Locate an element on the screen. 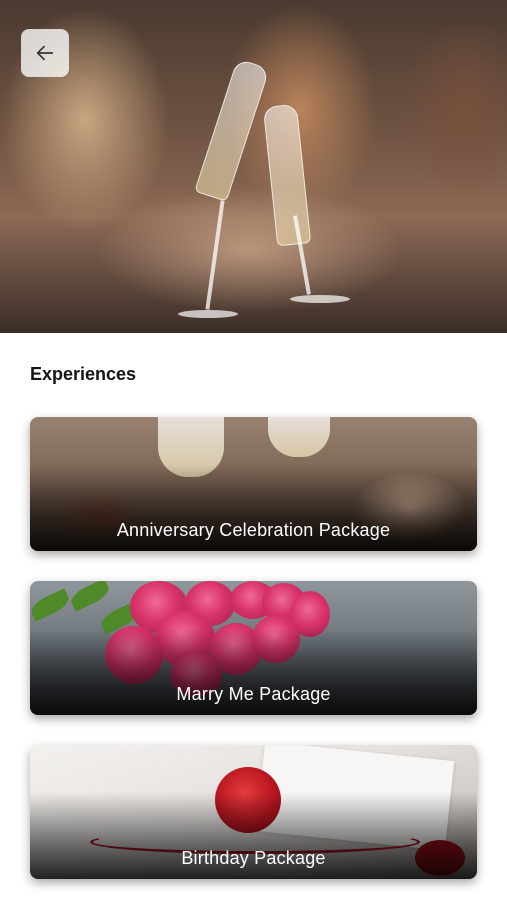 Image resolution: width=507 pixels, height=900 pixels. section-title: Experiences is located at coordinates (83, 374).